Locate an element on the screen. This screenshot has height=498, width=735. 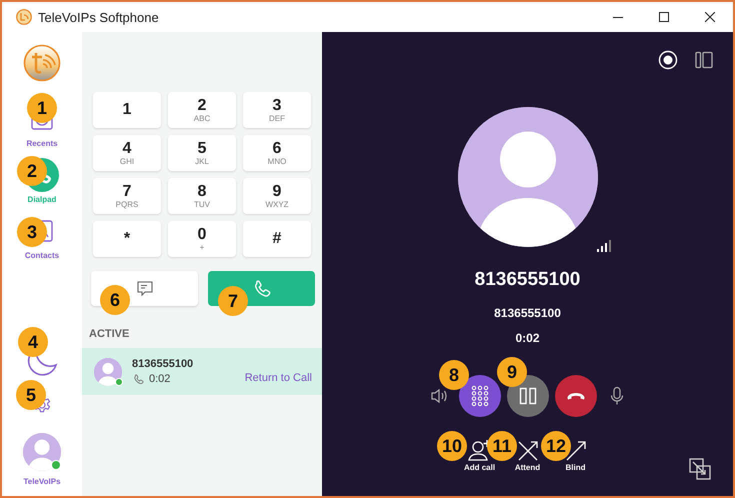
callout-tooltip: 4 is located at coordinates (33, 342).